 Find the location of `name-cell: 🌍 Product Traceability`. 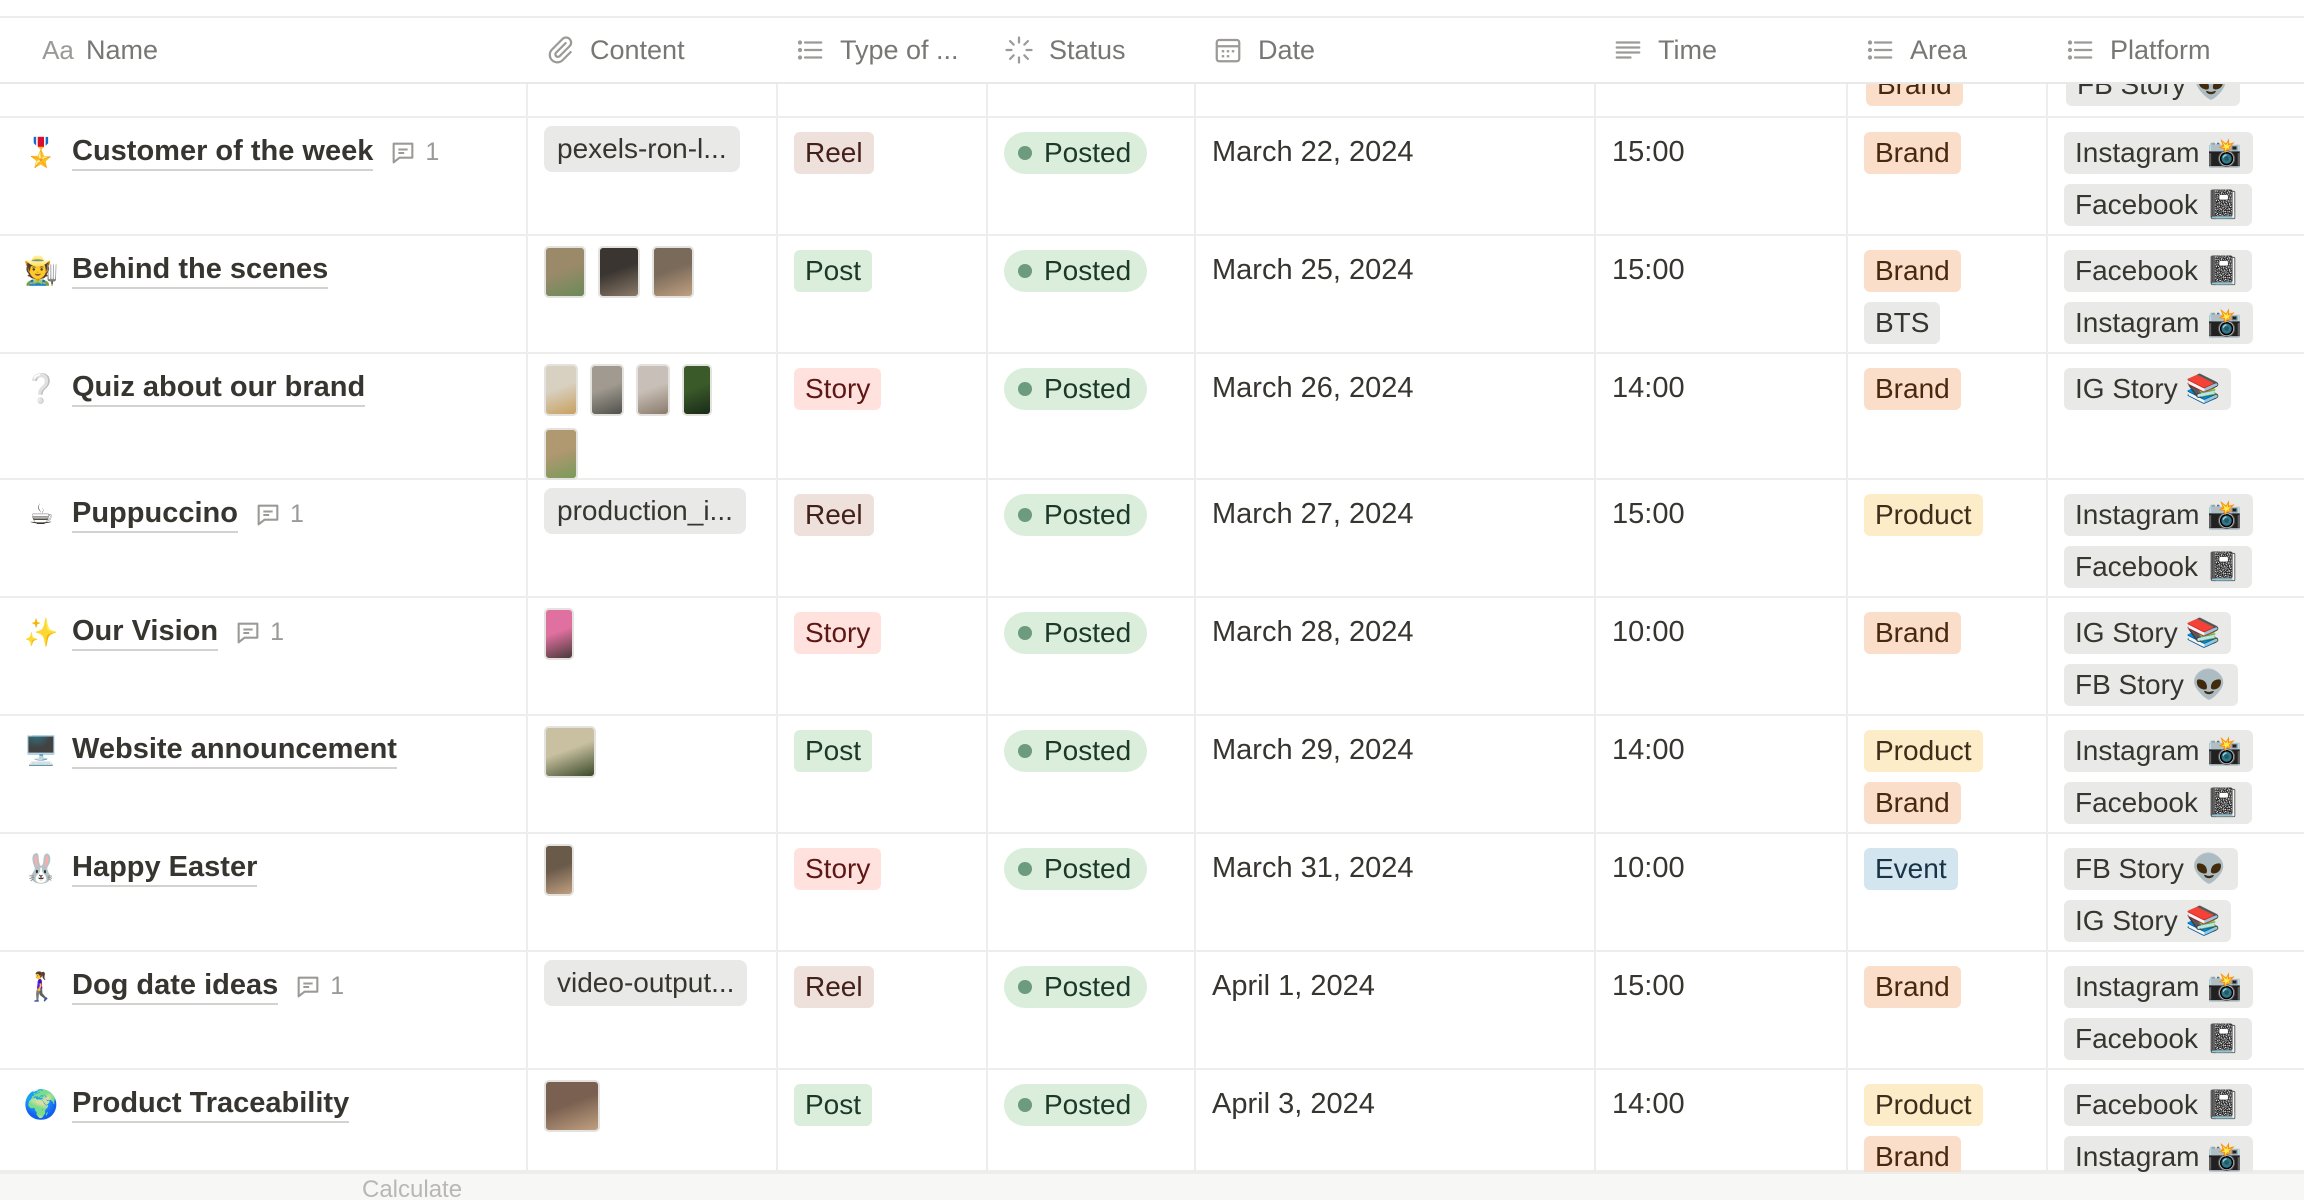

name-cell: 🌍 Product Traceability is located at coordinates (272, 1120).